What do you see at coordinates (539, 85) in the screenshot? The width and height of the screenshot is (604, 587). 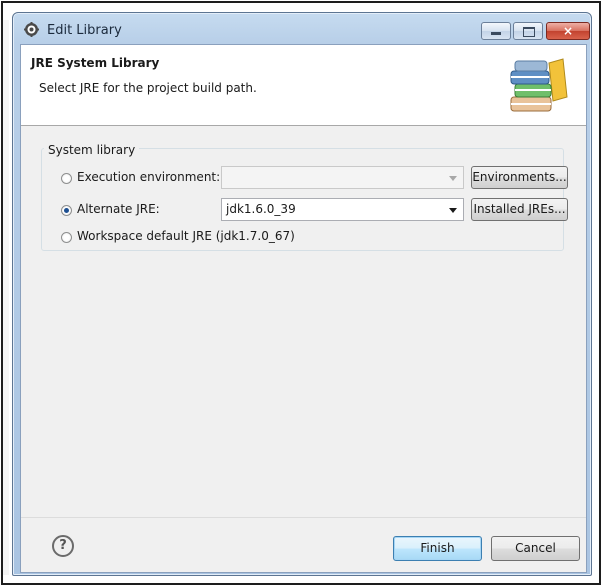 I see `books-icon` at bounding box center [539, 85].